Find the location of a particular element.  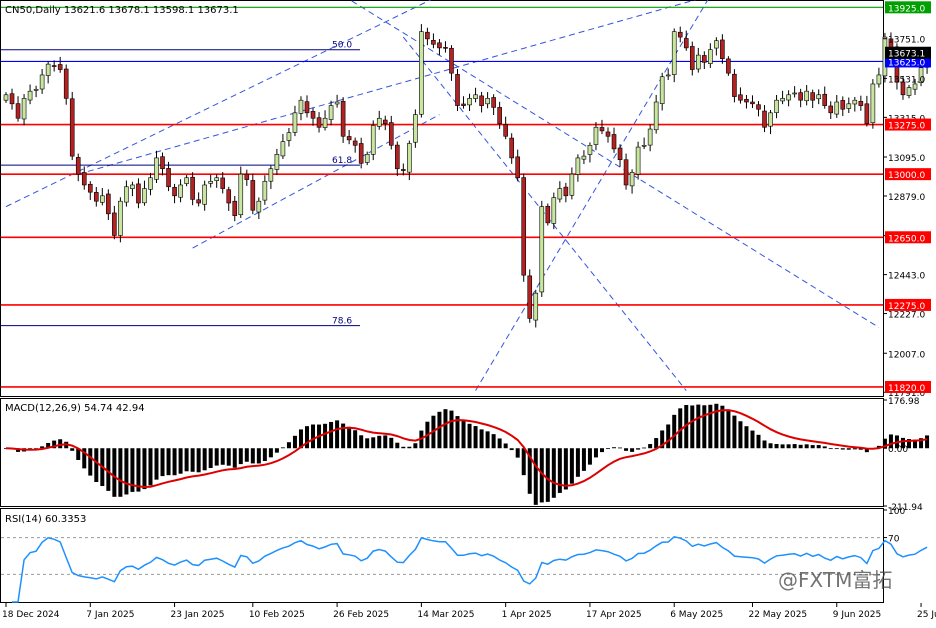

level-label-12650.0: 12650.0 is located at coordinates (906, 239).